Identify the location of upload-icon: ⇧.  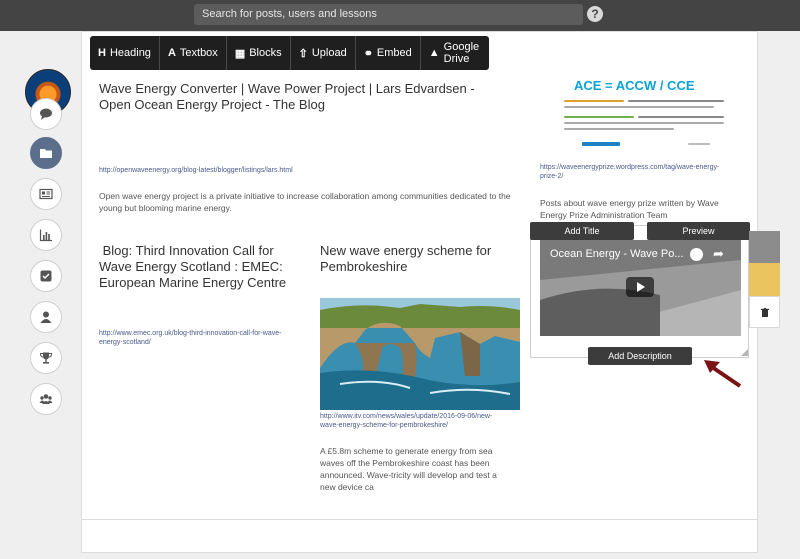
(303, 53).